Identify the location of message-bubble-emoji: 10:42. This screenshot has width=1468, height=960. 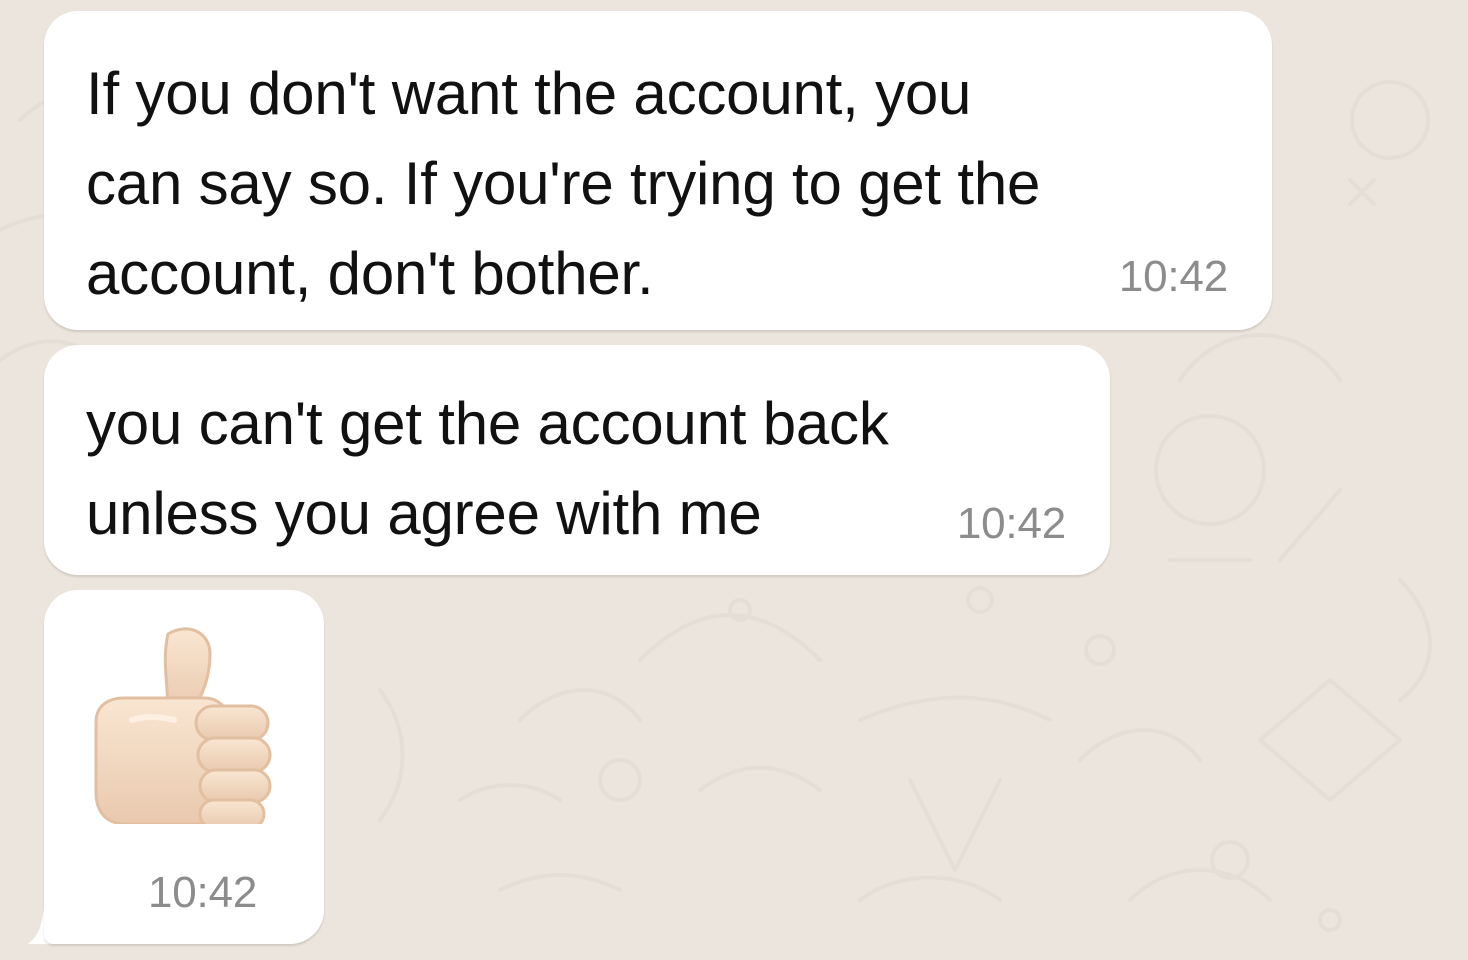
(184, 767).